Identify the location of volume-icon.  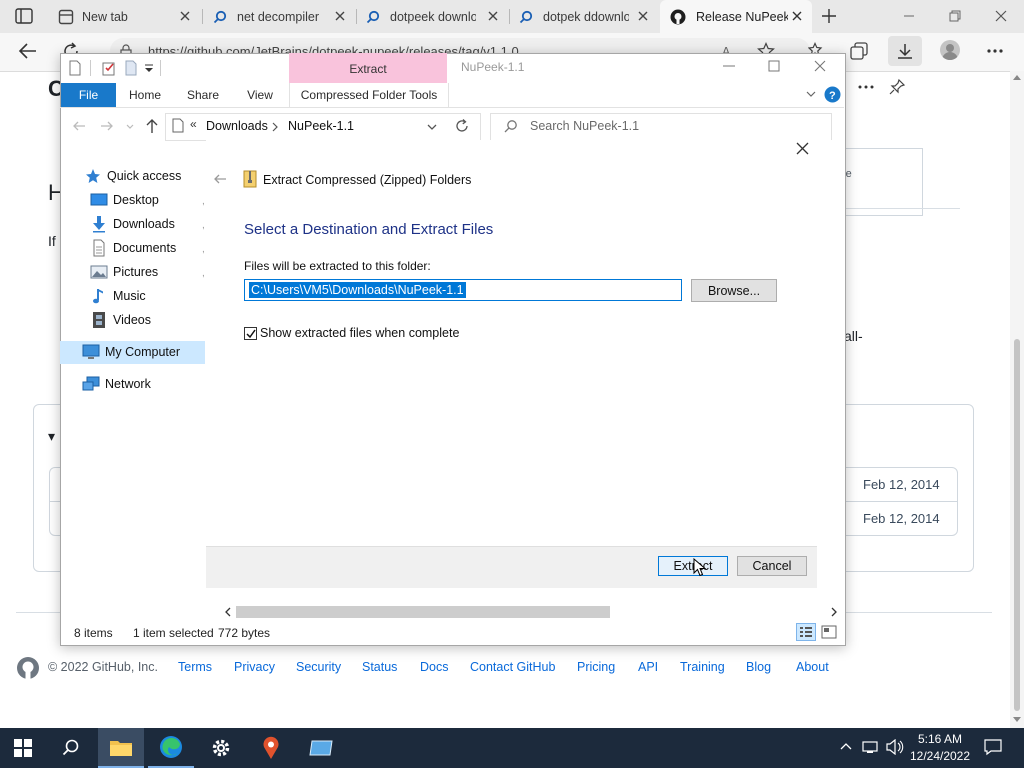
(895, 747).